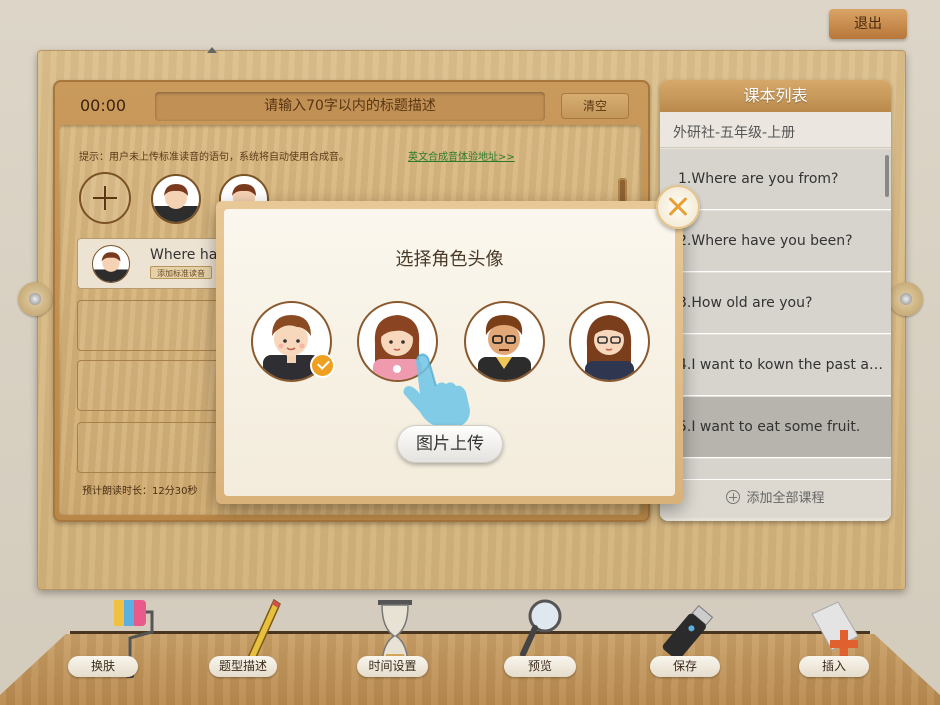 The image size is (940, 705). Describe the element at coordinates (775, 303) in the screenshot. I see `course-item: 3.How old are you?` at that location.